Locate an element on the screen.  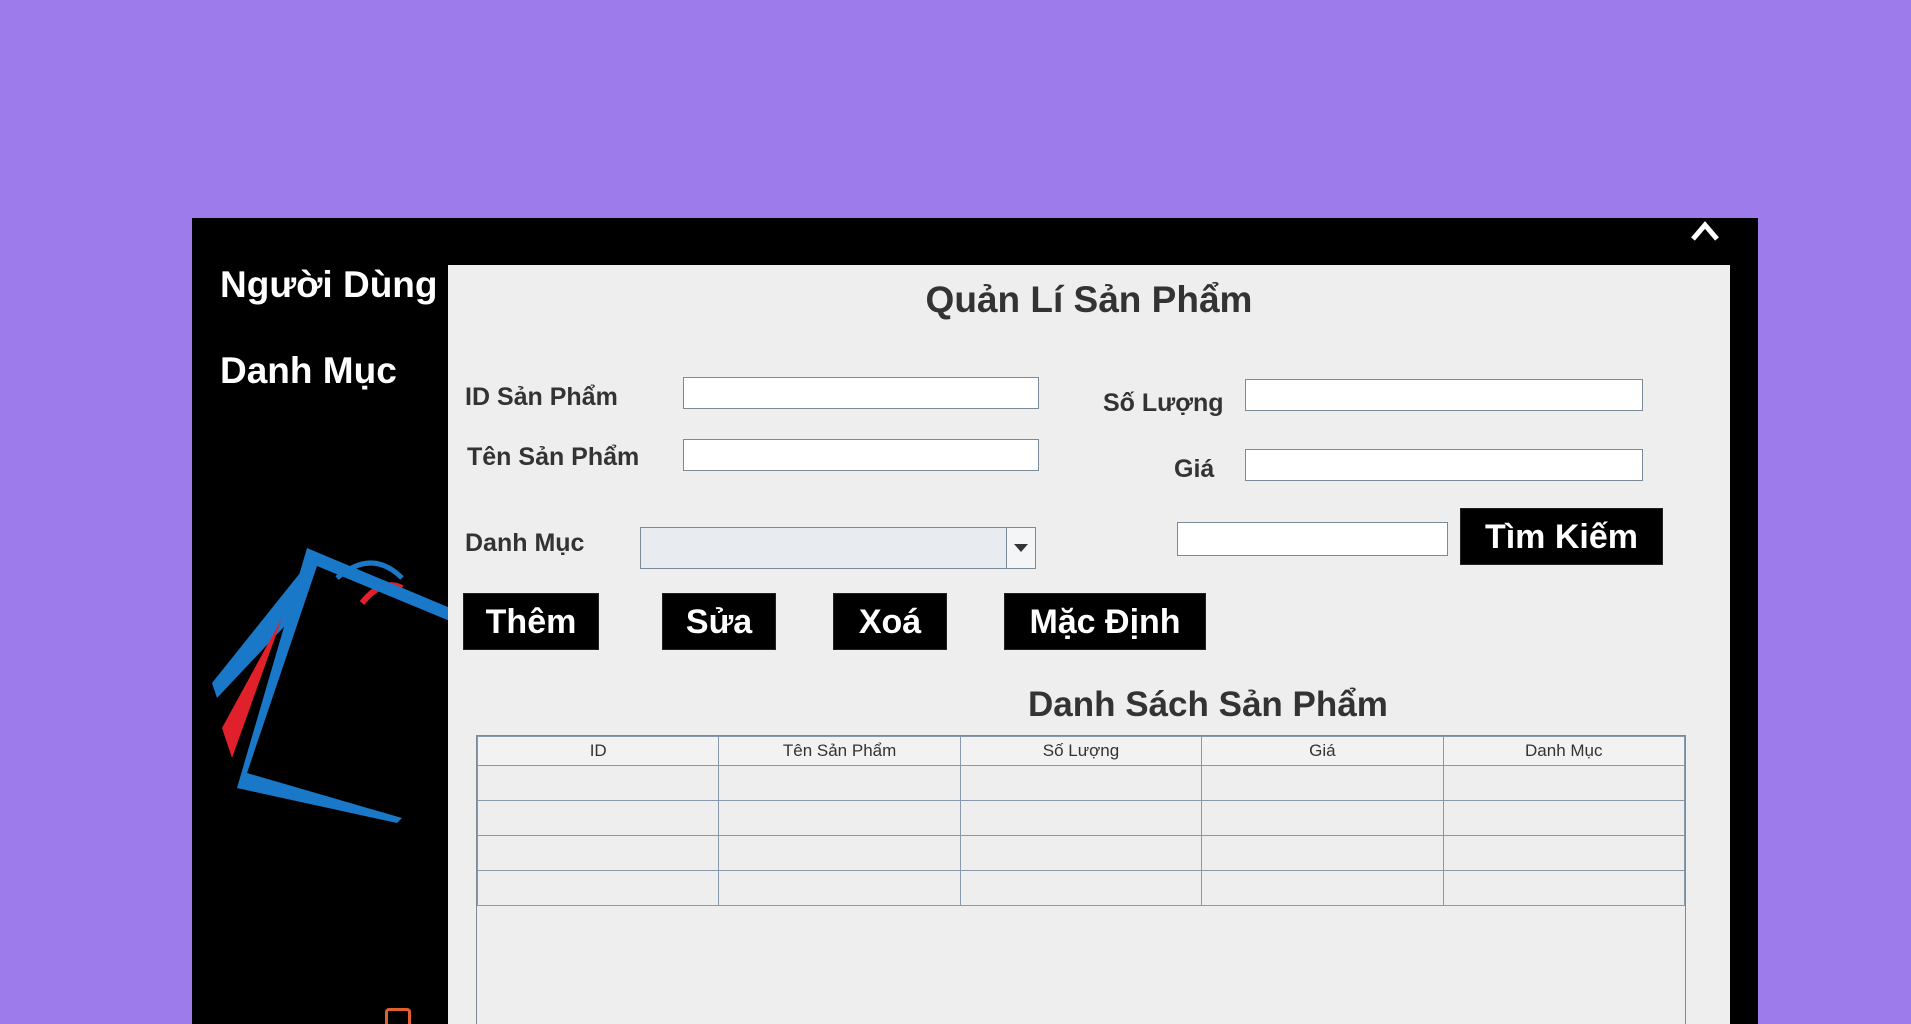
sidebar-item-users: Người Dùng is located at coordinates (329, 285).